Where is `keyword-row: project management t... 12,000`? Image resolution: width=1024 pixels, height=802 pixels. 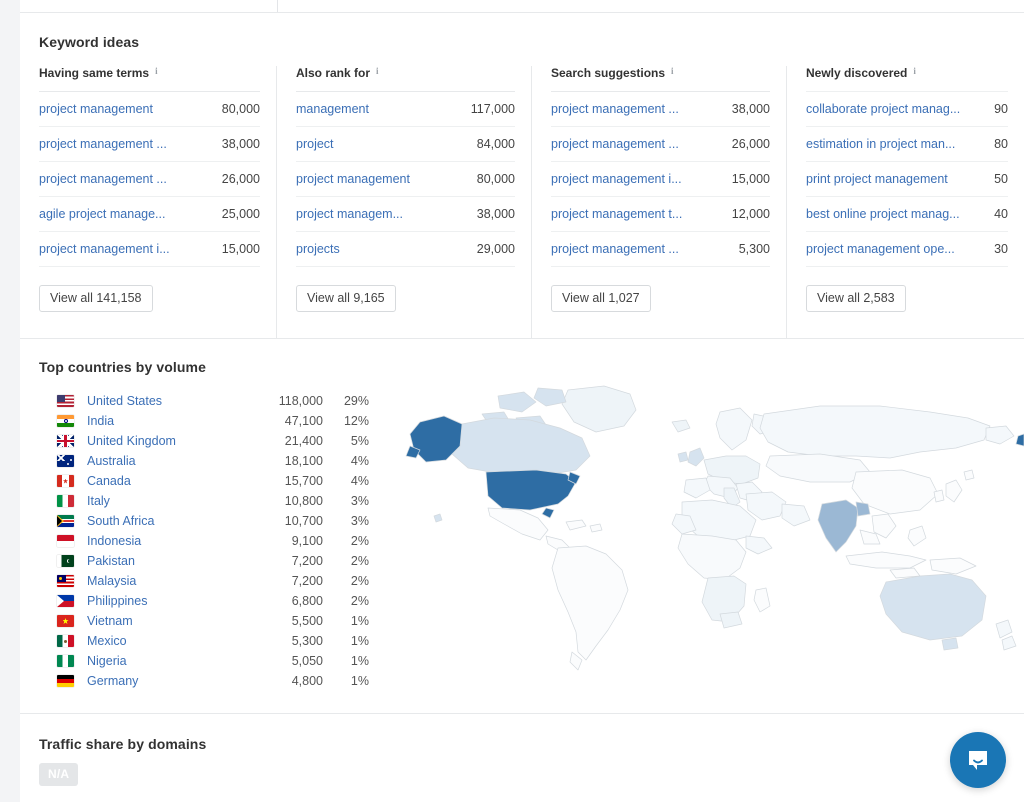 keyword-row: project management t... 12,000 is located at coordinates (660, 214).